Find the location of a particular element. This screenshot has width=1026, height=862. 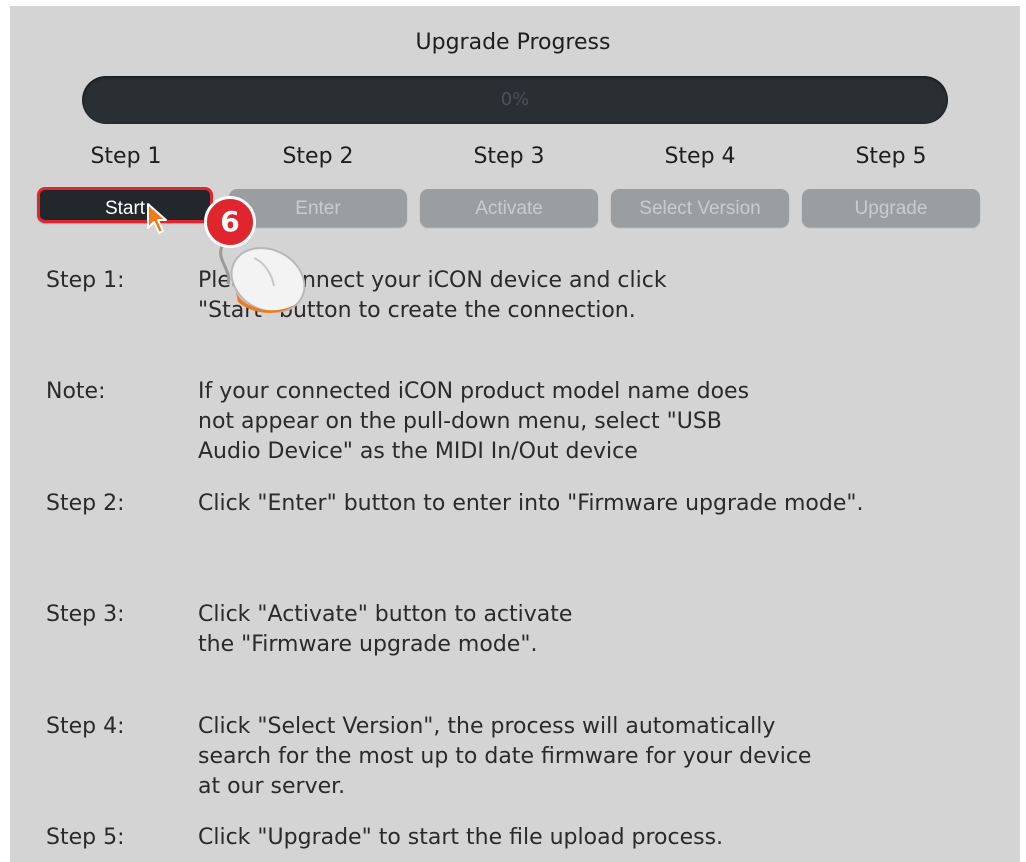

step-4-label: Step 4 is located at coordinates (700, 156).